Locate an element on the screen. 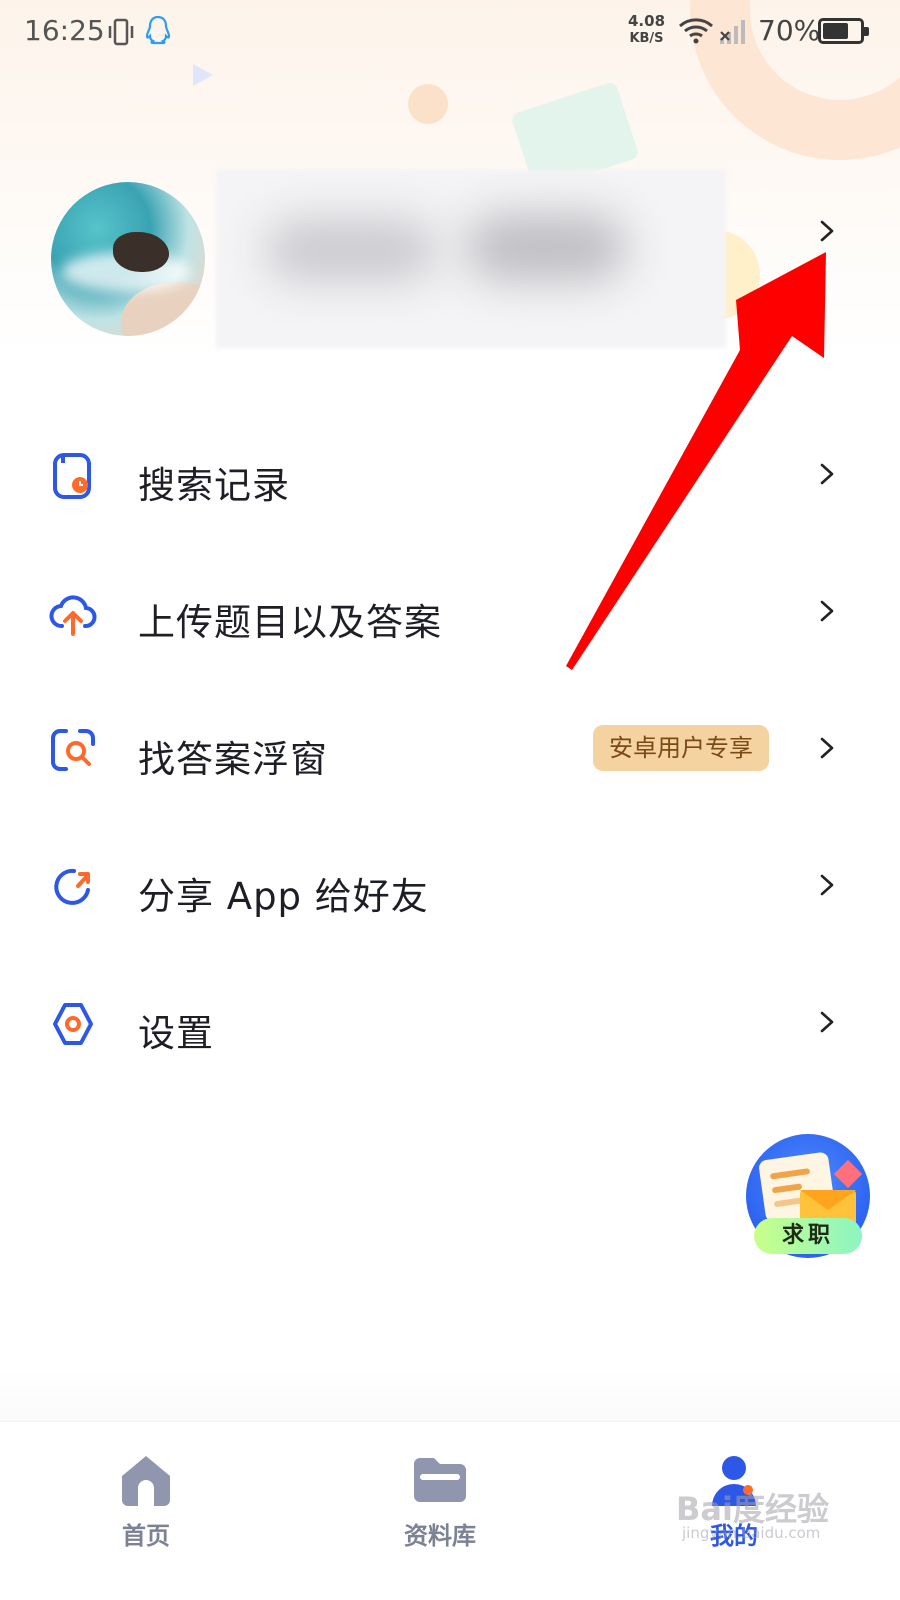  search-history-icon is located at coordinates (73, 476).